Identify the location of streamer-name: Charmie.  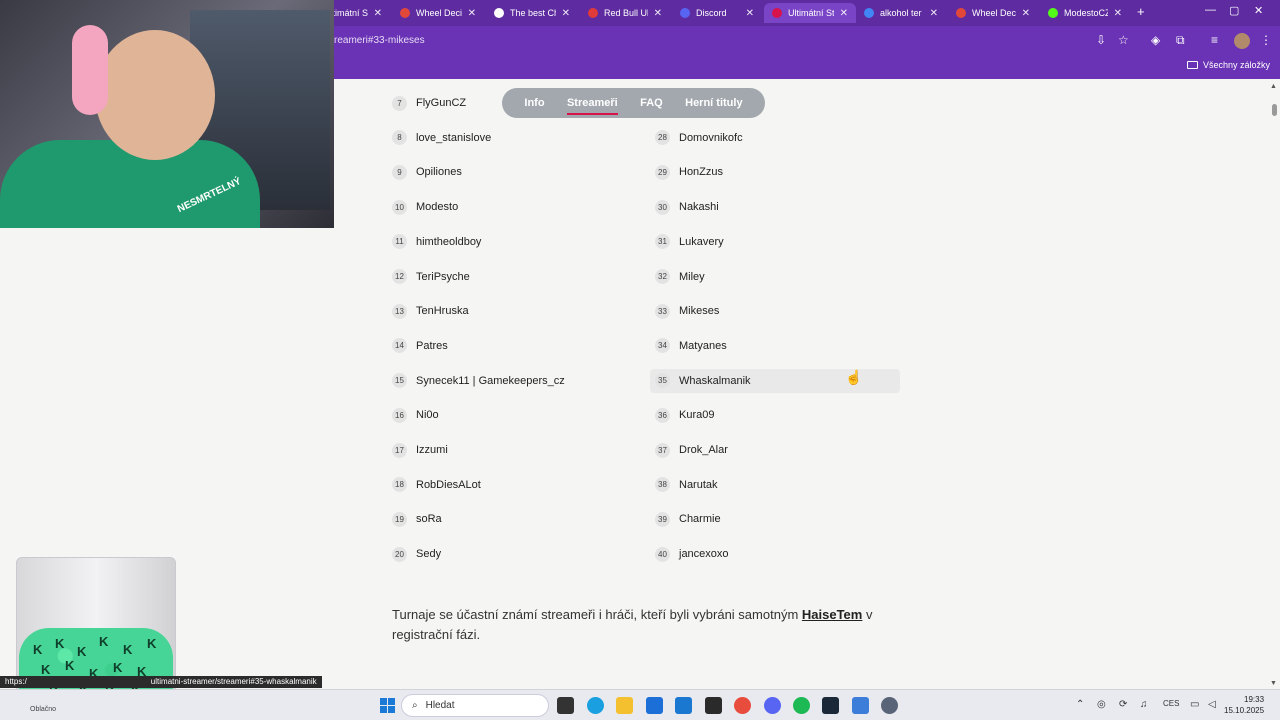
(700, 519).